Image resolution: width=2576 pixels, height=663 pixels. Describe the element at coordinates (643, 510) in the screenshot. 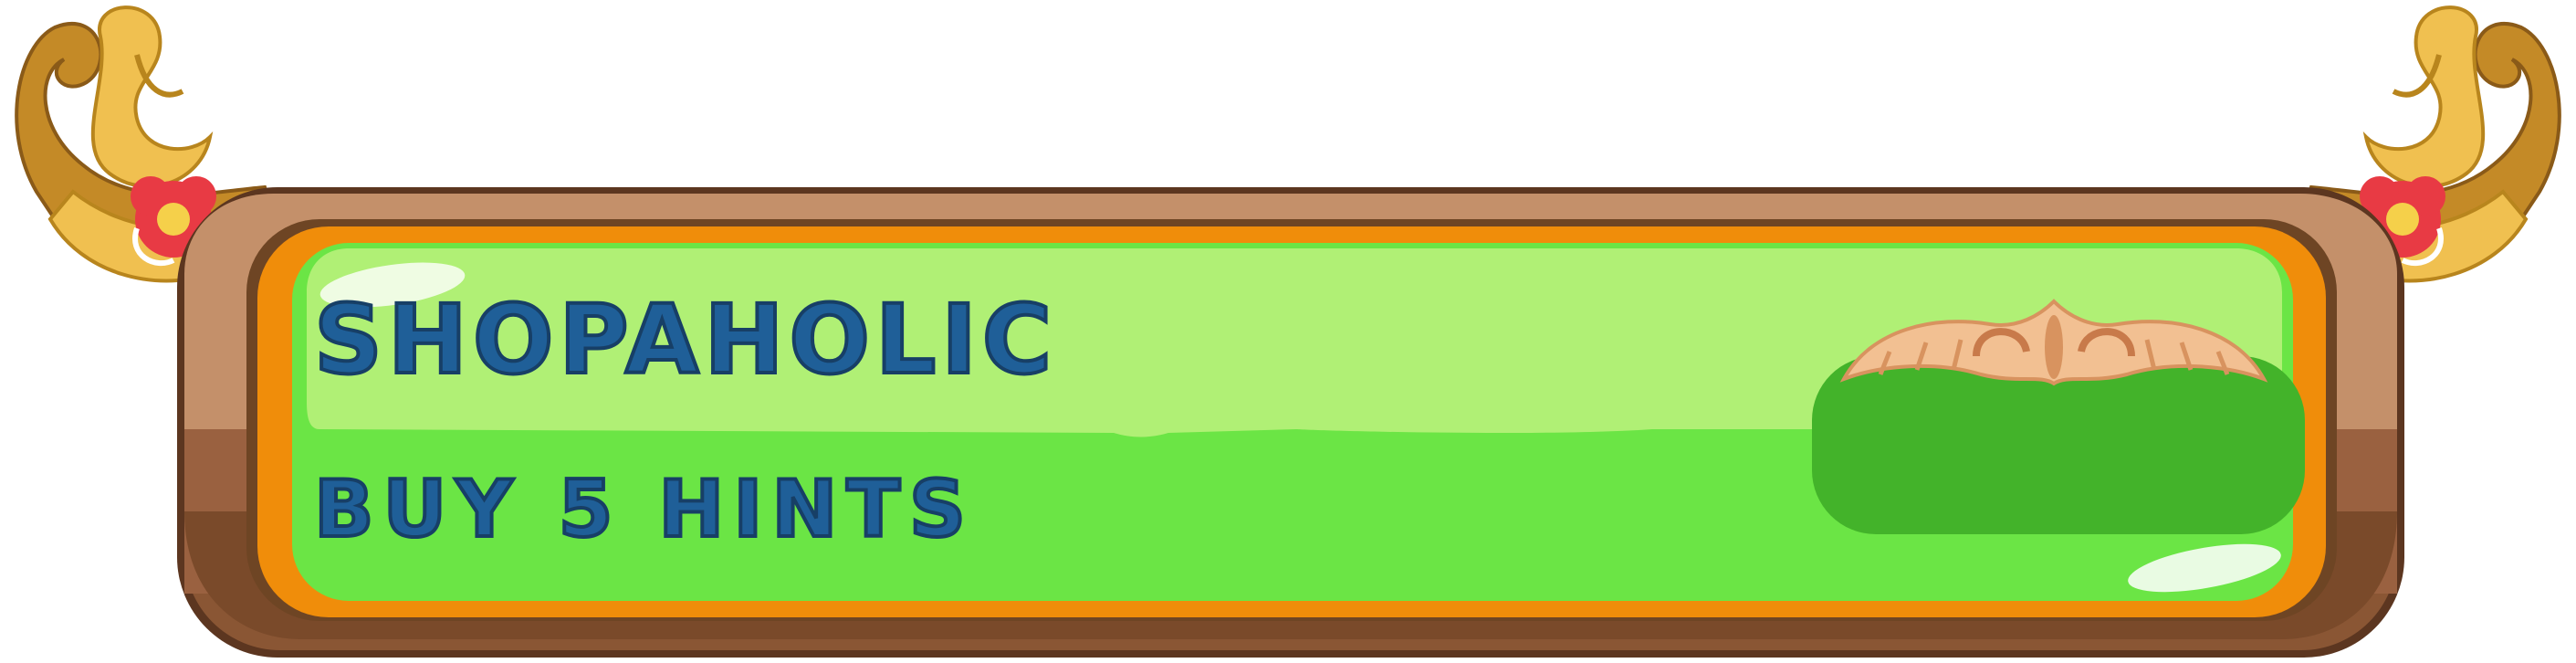

I see `achievement-description: BUY 5 HINTS` at that location.